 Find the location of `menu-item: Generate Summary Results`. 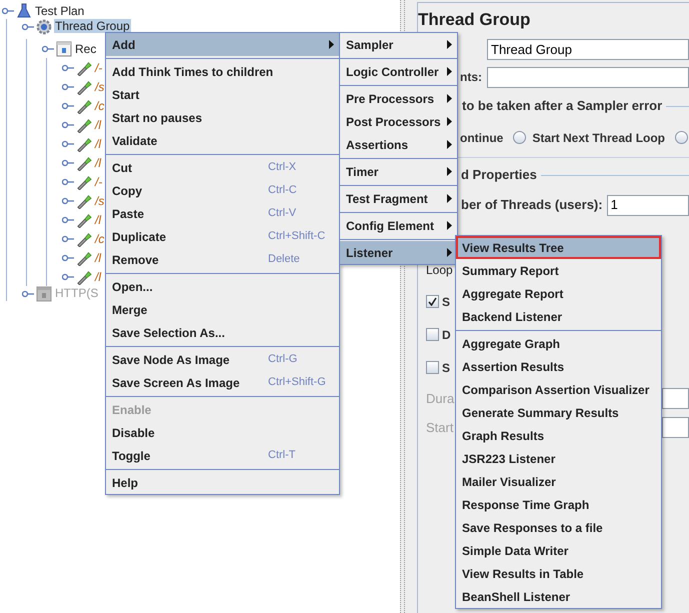

menu-item: Generate Summary Results is located at coordinates (558, 412).